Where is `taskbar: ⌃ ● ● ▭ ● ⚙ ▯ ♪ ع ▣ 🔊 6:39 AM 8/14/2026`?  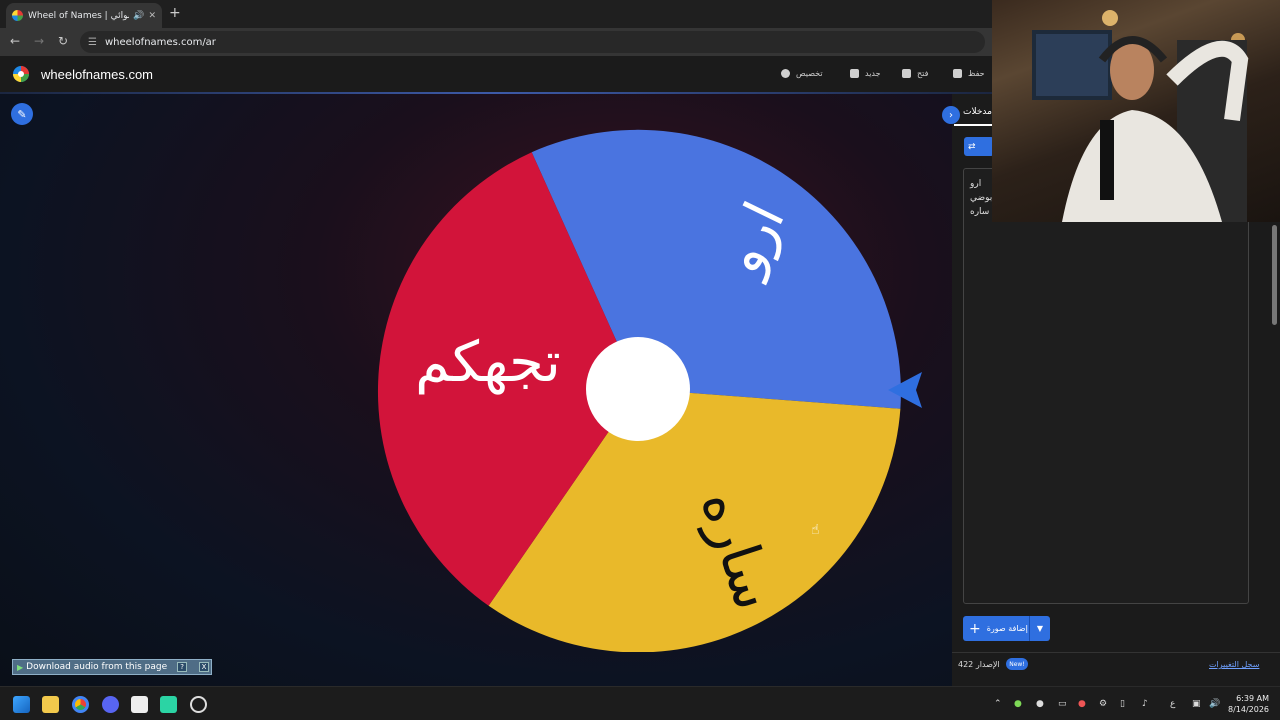 taskbar: ⌃ ● ● ▭ ● ⚙ ▯ ♪ ع ▣ 🔊 6:39 AM 8/14/2026 is located at coordinates (640, 703).